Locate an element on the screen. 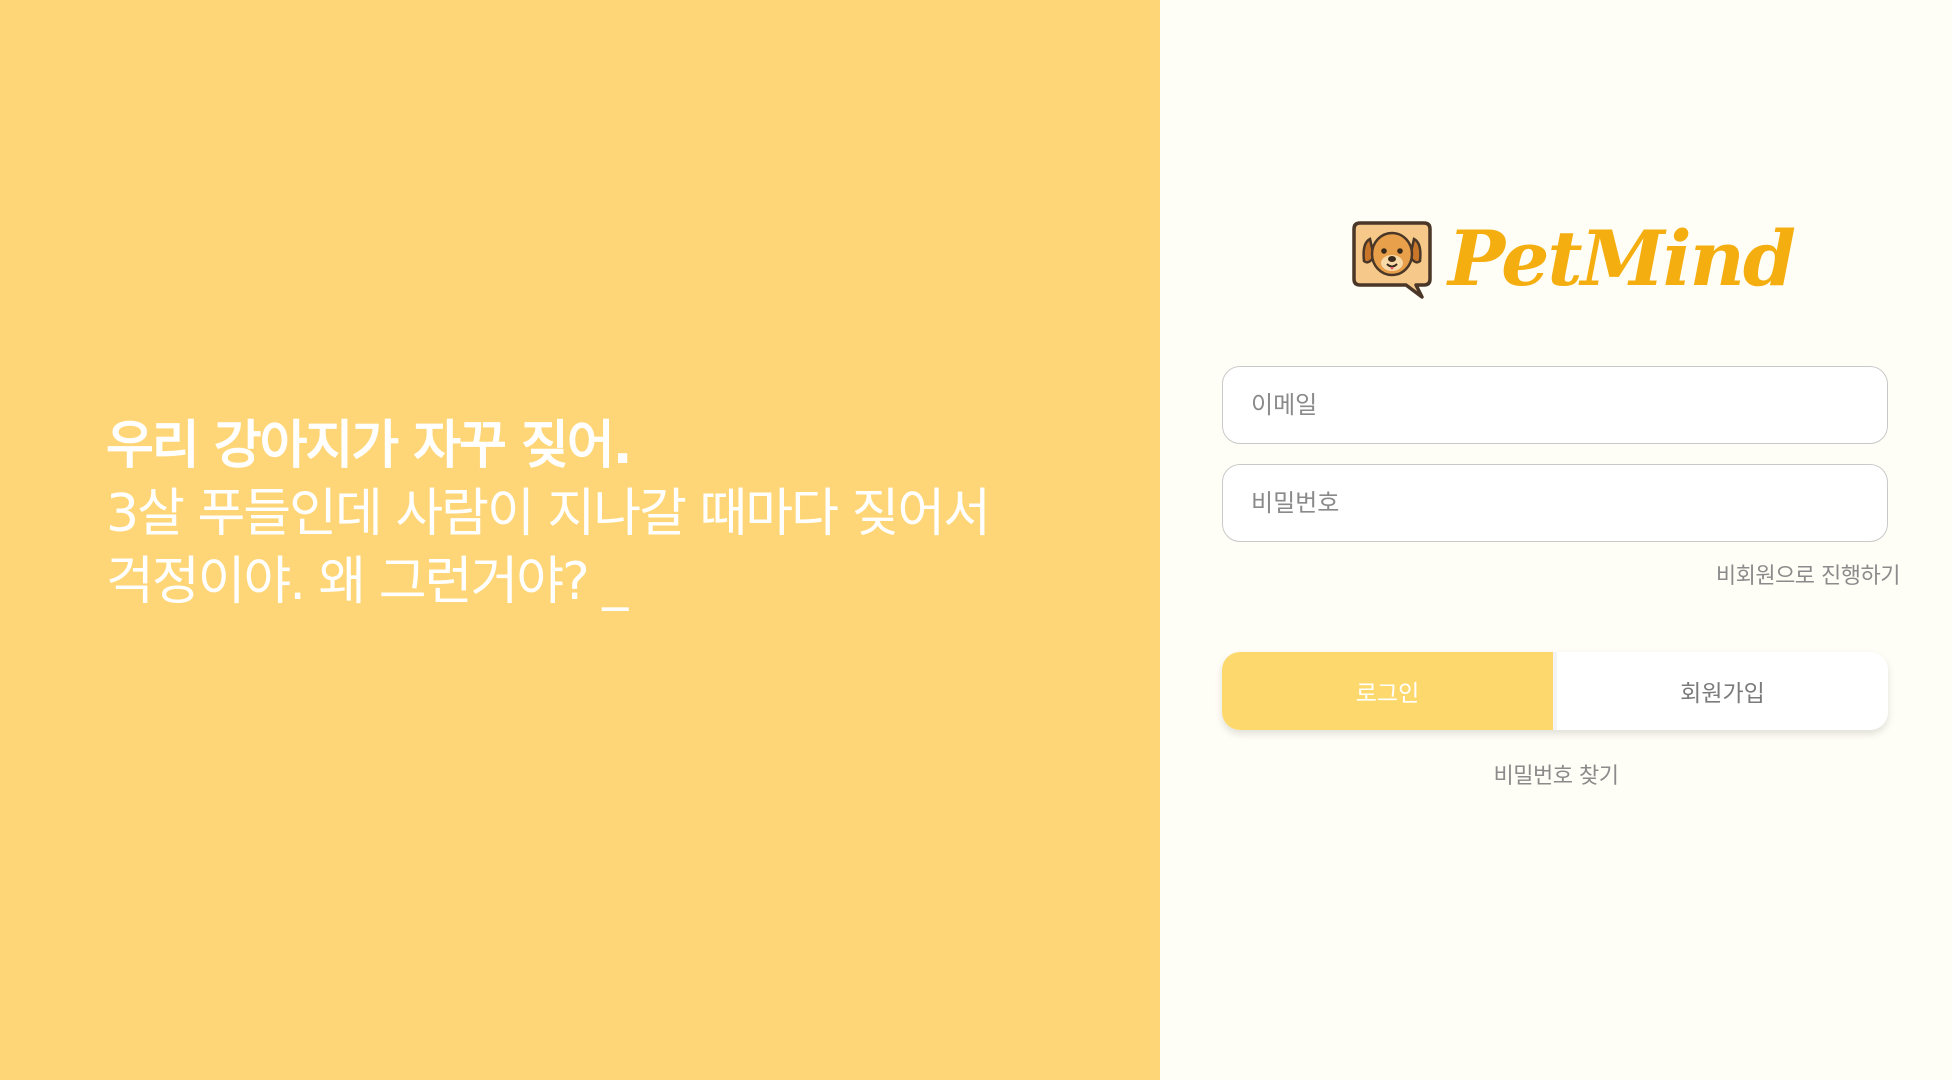 This screenshot has width=1952, height=1080. find-password-link: 비밀번호 찾기 is located at coordinates (1556, 774).